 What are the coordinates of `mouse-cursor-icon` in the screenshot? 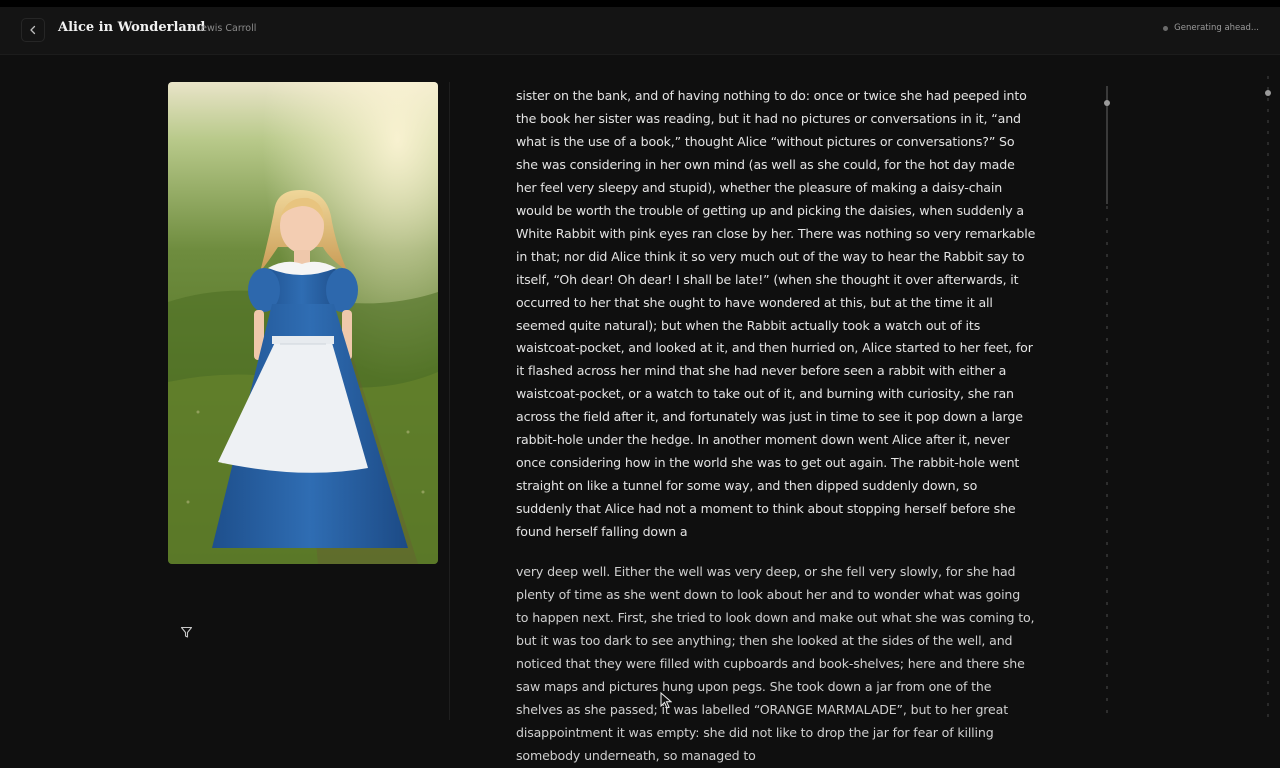 It's located at (666, 700).